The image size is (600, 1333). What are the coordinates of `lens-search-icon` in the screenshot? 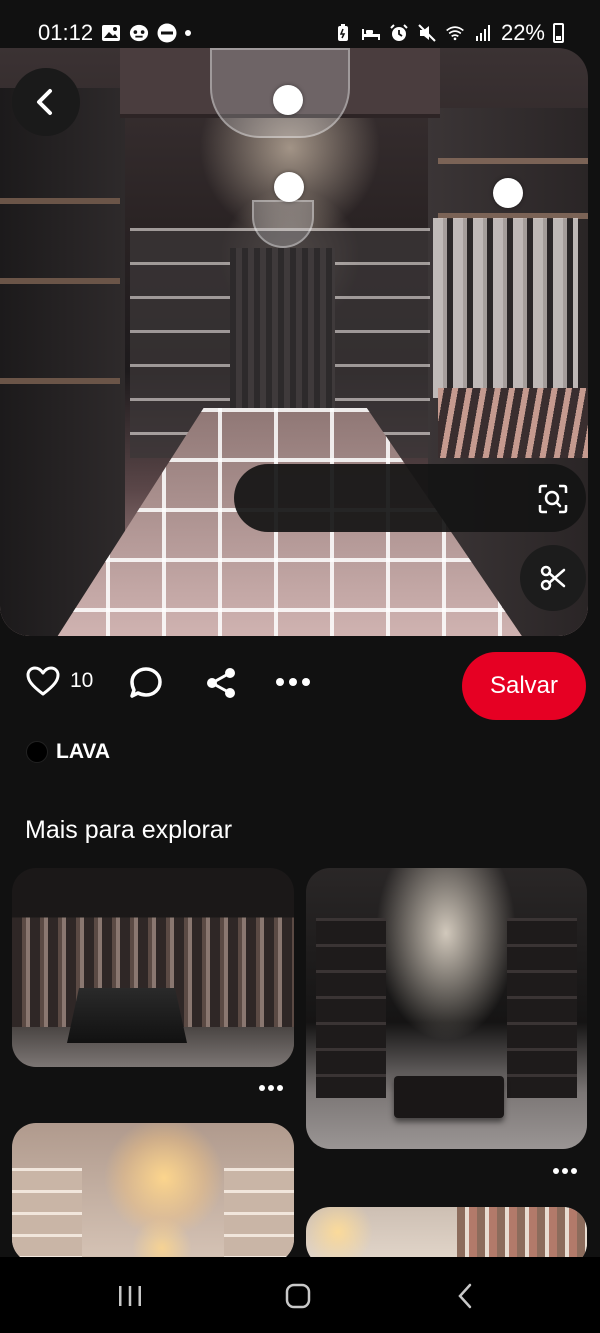 It's located at (553, 499).